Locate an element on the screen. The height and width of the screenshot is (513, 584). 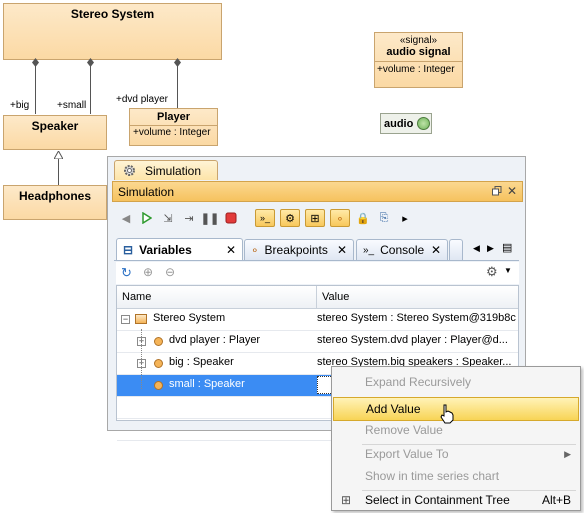
signal-stereotype: «signal» is located at coordinates (418, 40).